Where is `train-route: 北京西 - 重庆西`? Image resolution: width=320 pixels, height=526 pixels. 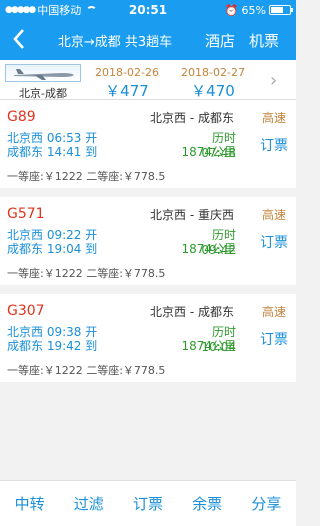 train-route: 北京西 - 重庆西 is located at coordinates (192, 215).